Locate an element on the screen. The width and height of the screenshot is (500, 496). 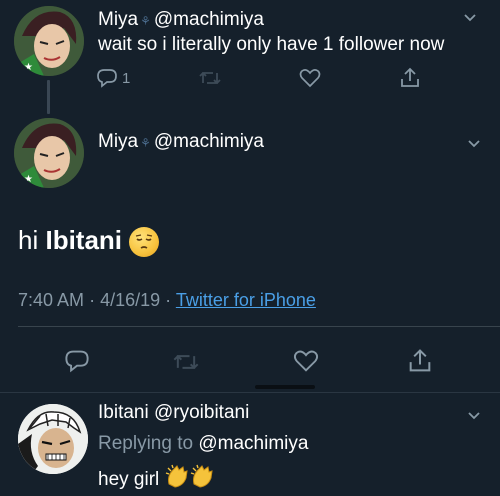
reply-button is located at coordinates (77, 363).